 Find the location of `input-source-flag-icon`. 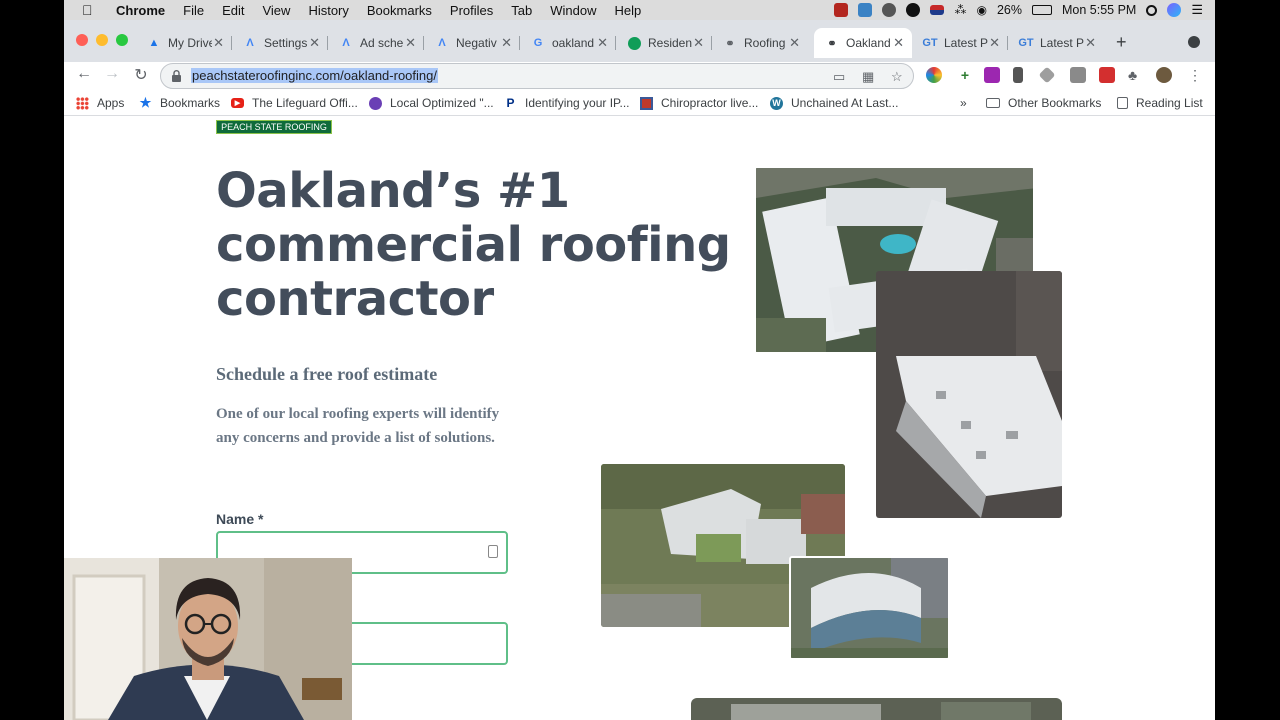

input-source-flag-icon is located at coordinates (937, 10).